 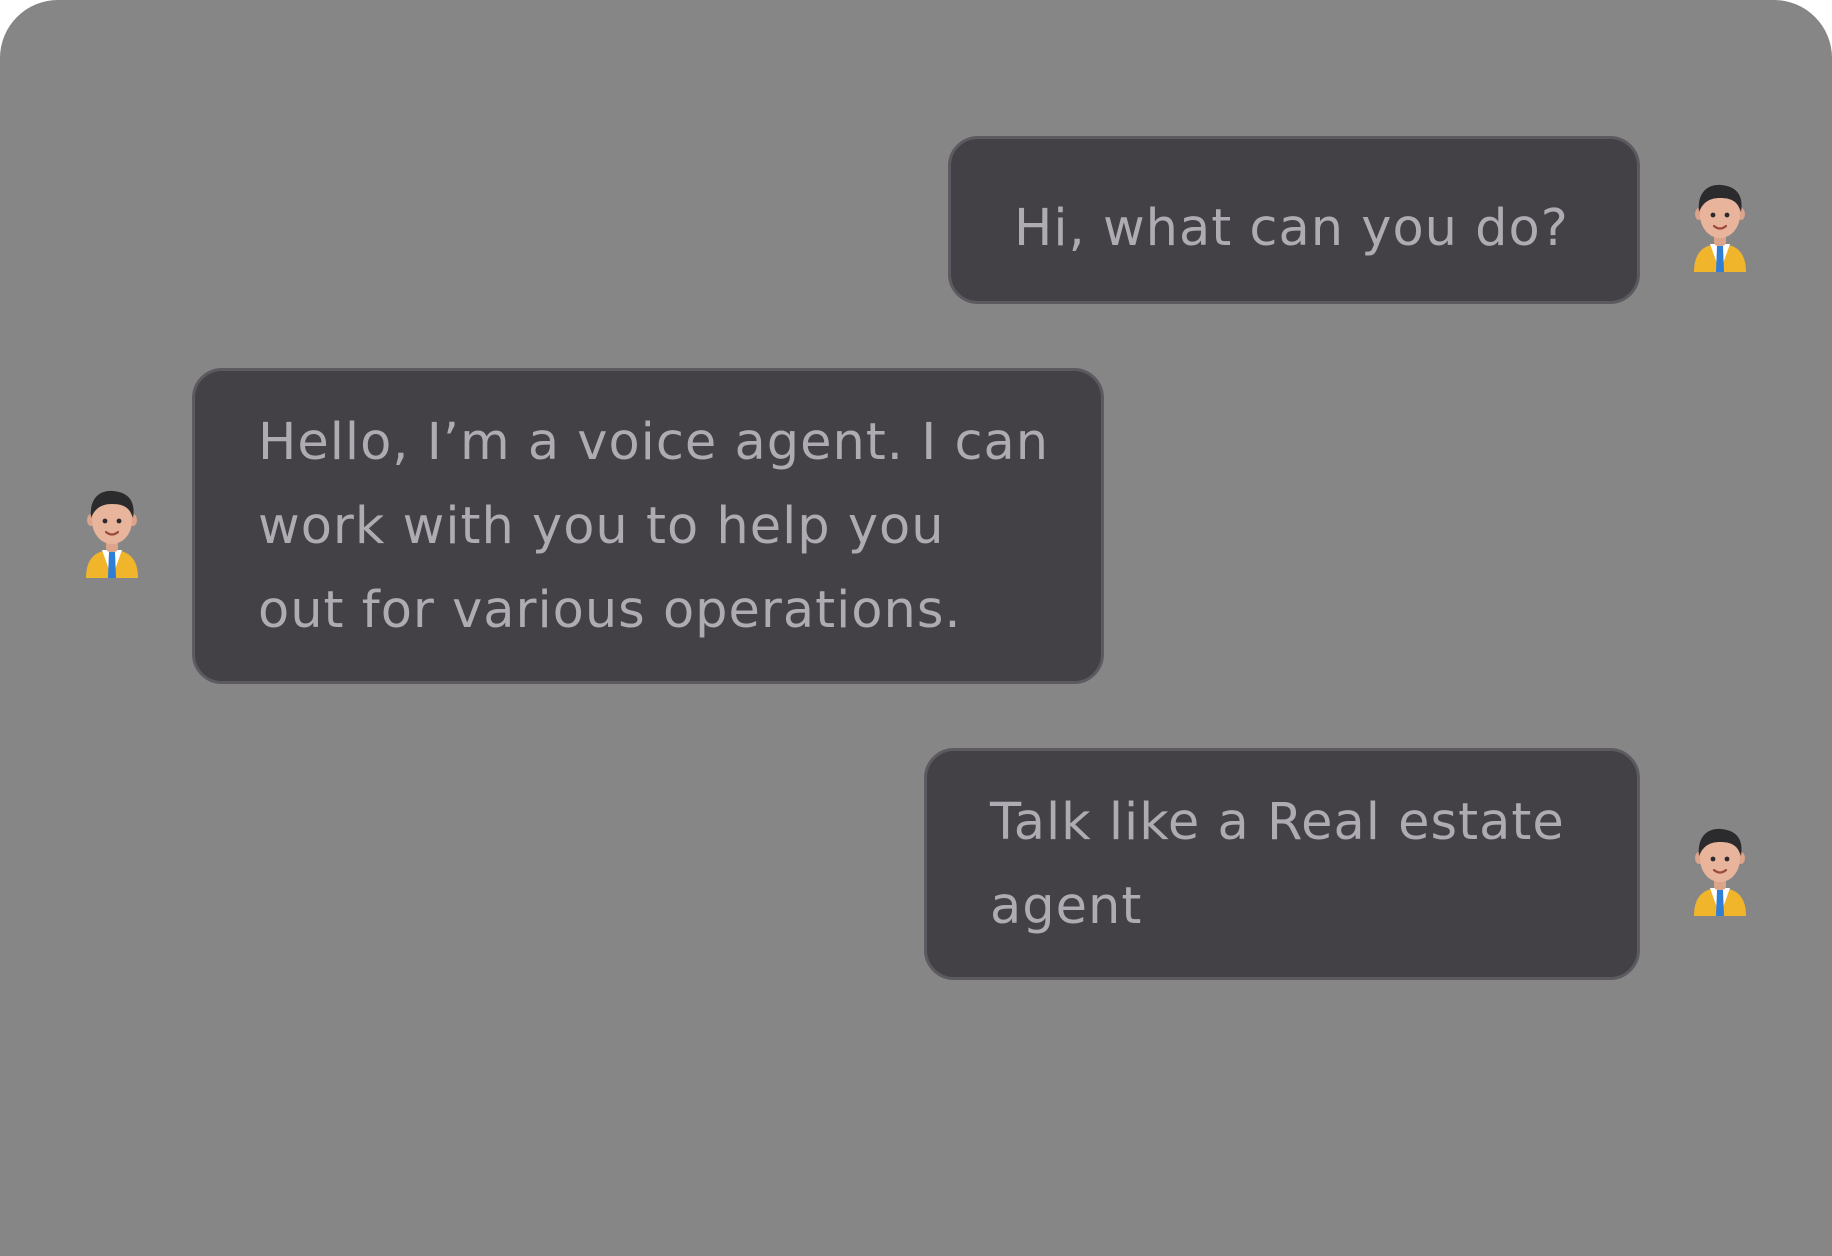 What do you see at coordinates (1066, 906) in the screenshot?
I see `message-line: agent` at bounding box center [1066, 906].